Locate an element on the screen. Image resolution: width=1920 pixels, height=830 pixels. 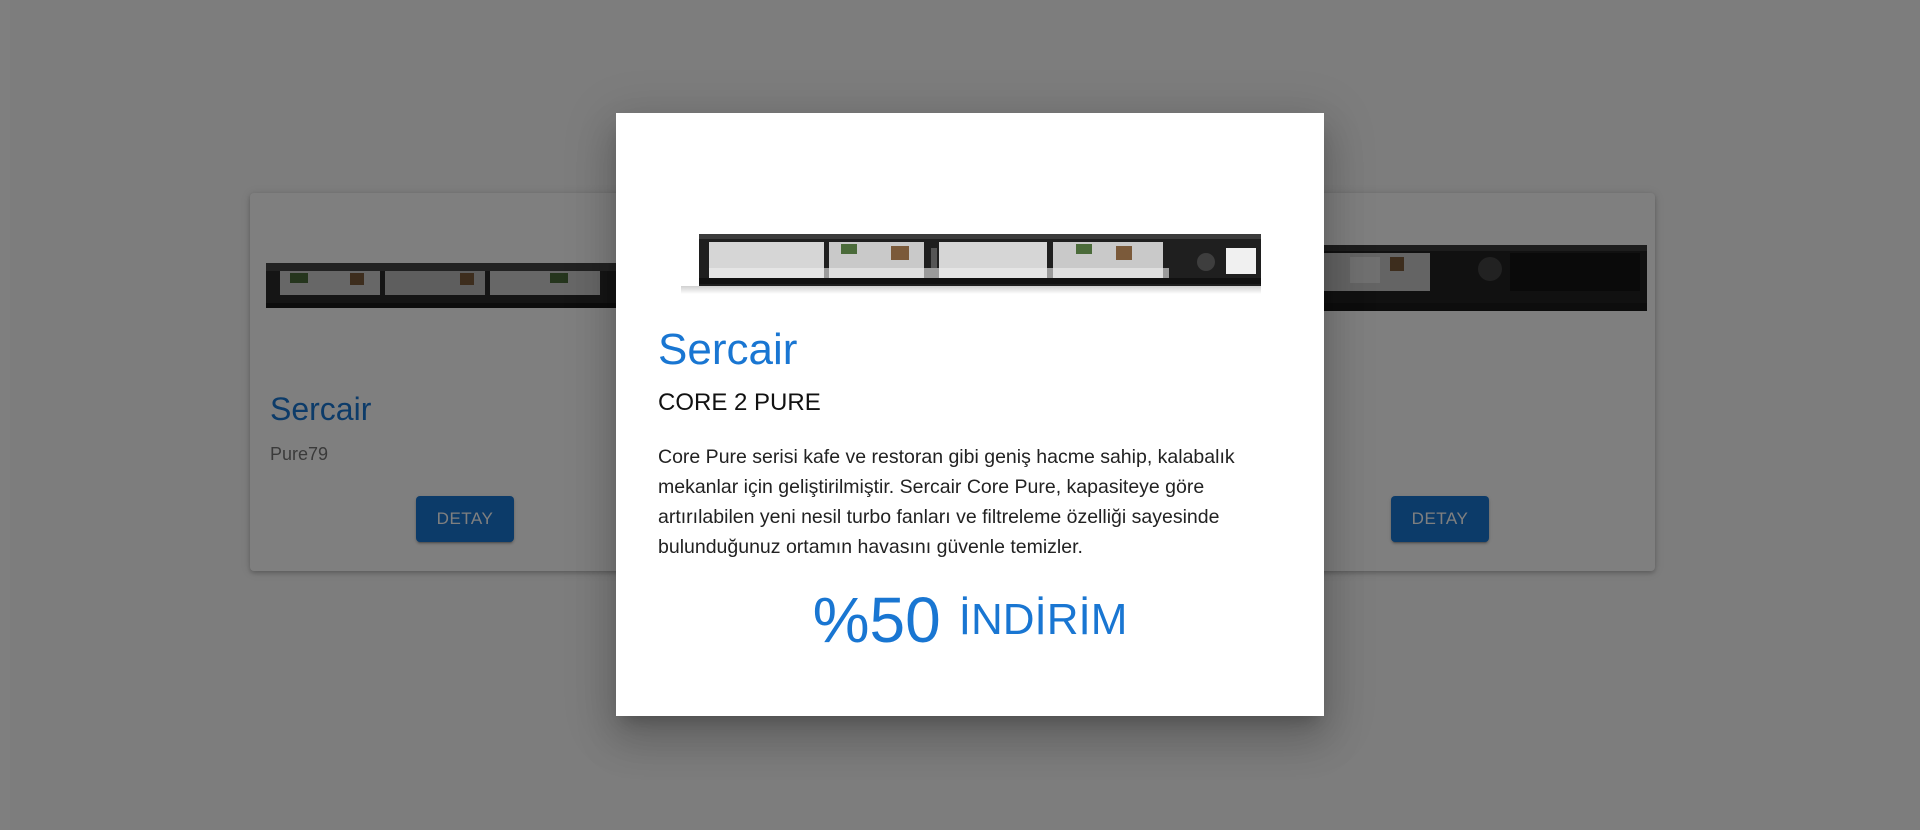
product-image is located at coordinates (971, 264).